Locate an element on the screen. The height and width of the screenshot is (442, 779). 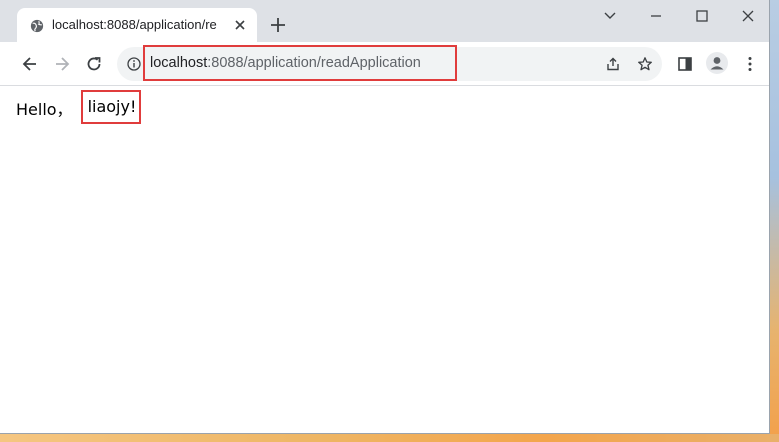
arrow-right-icon is located at coordinates (62, 64).